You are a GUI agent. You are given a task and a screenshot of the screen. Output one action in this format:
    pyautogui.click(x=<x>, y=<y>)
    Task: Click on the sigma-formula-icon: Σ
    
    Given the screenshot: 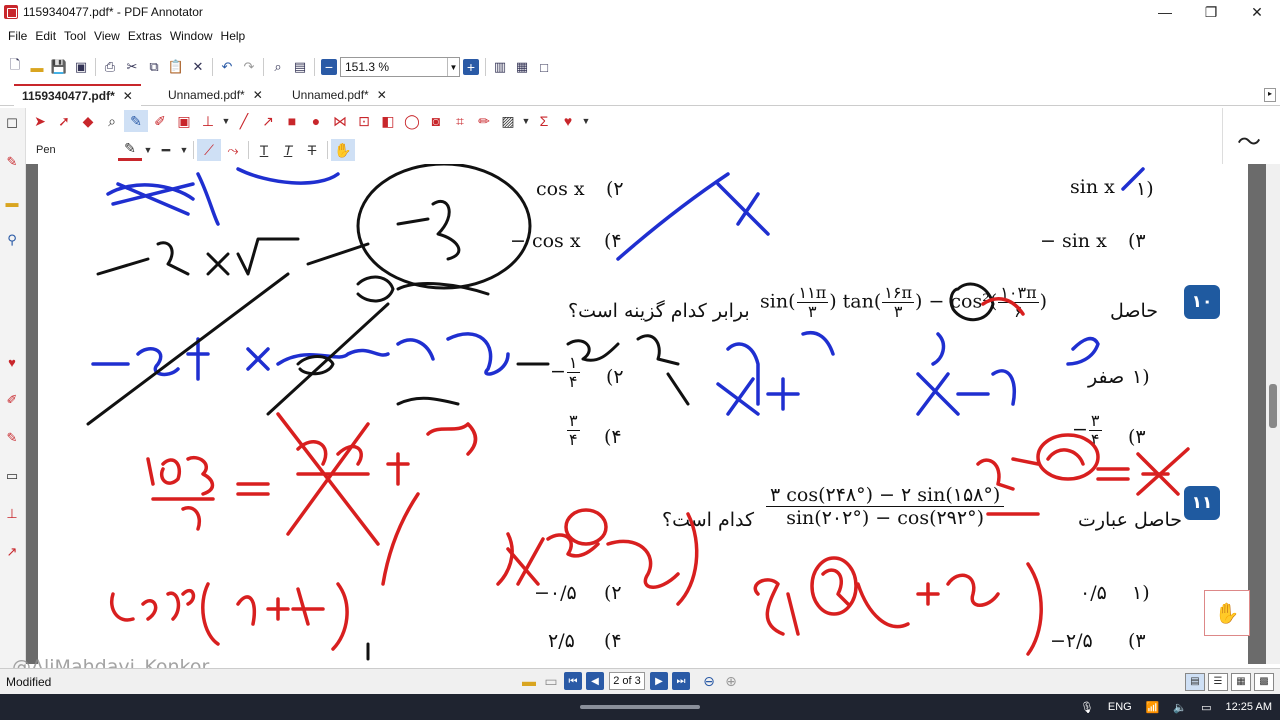 What is the action you would take?
    pyautogui.click(x=544, y=121)
    